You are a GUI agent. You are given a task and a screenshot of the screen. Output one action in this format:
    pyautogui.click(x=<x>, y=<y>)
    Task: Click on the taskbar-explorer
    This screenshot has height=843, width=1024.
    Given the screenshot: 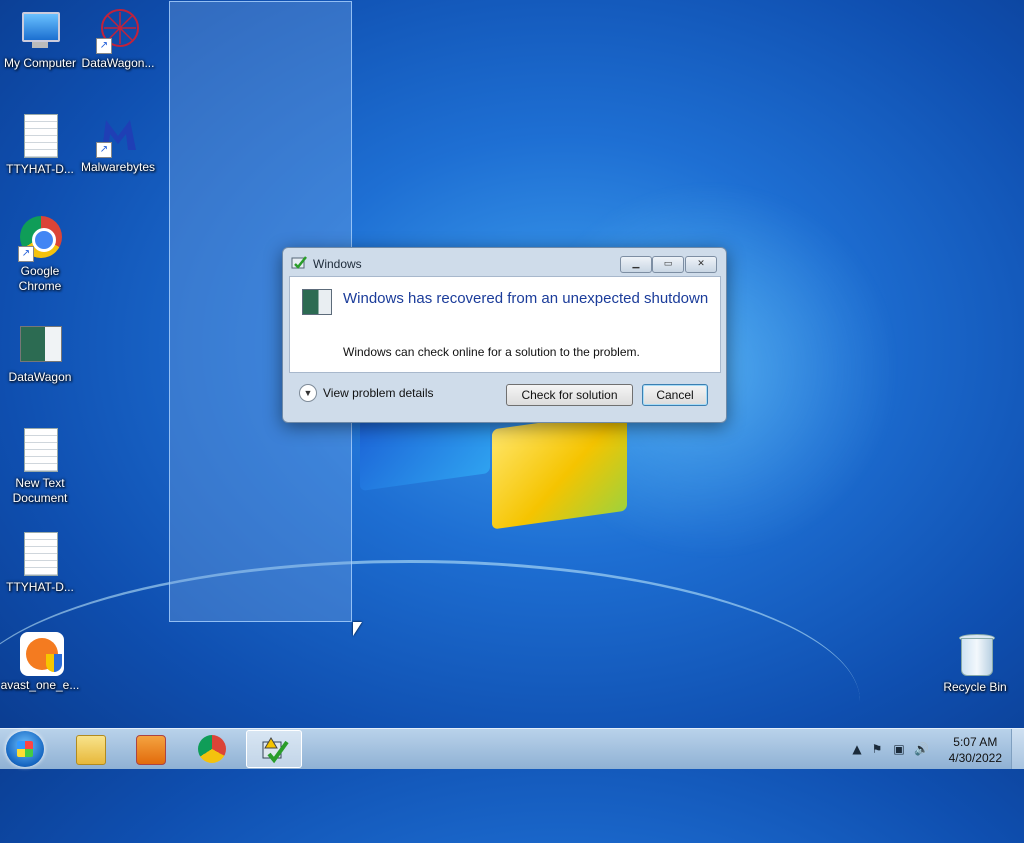 What is the action you would take?
    pyautogui.click(x=90, y=749)
    